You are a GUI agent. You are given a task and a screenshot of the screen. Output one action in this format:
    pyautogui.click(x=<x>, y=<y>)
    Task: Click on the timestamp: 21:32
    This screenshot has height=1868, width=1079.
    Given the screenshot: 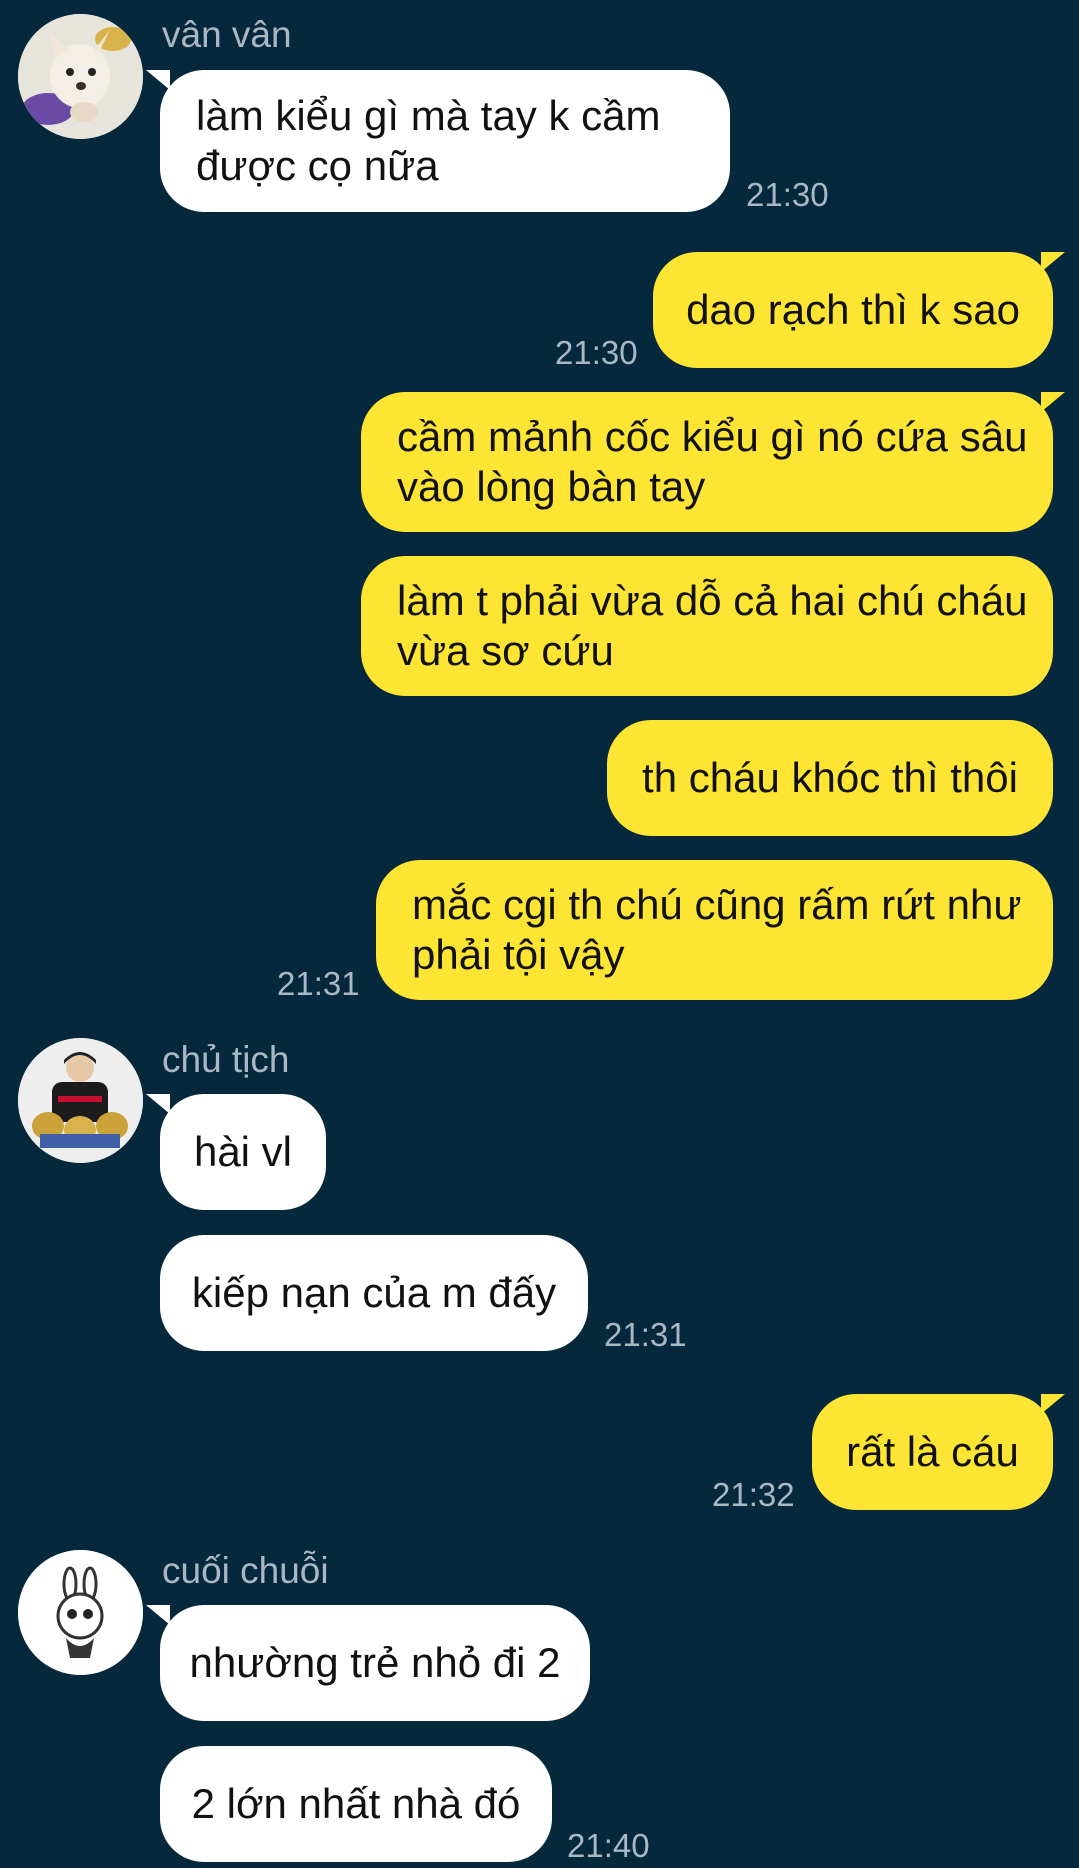 What is the action you would take?
    pyautogui.click(x=753, y=1494)
    